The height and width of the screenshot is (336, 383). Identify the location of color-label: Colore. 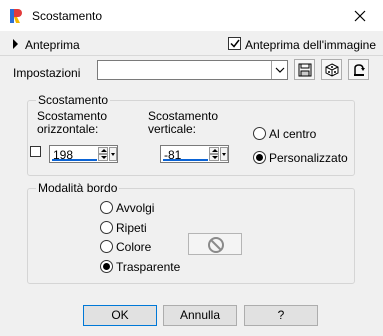
(134, 247).